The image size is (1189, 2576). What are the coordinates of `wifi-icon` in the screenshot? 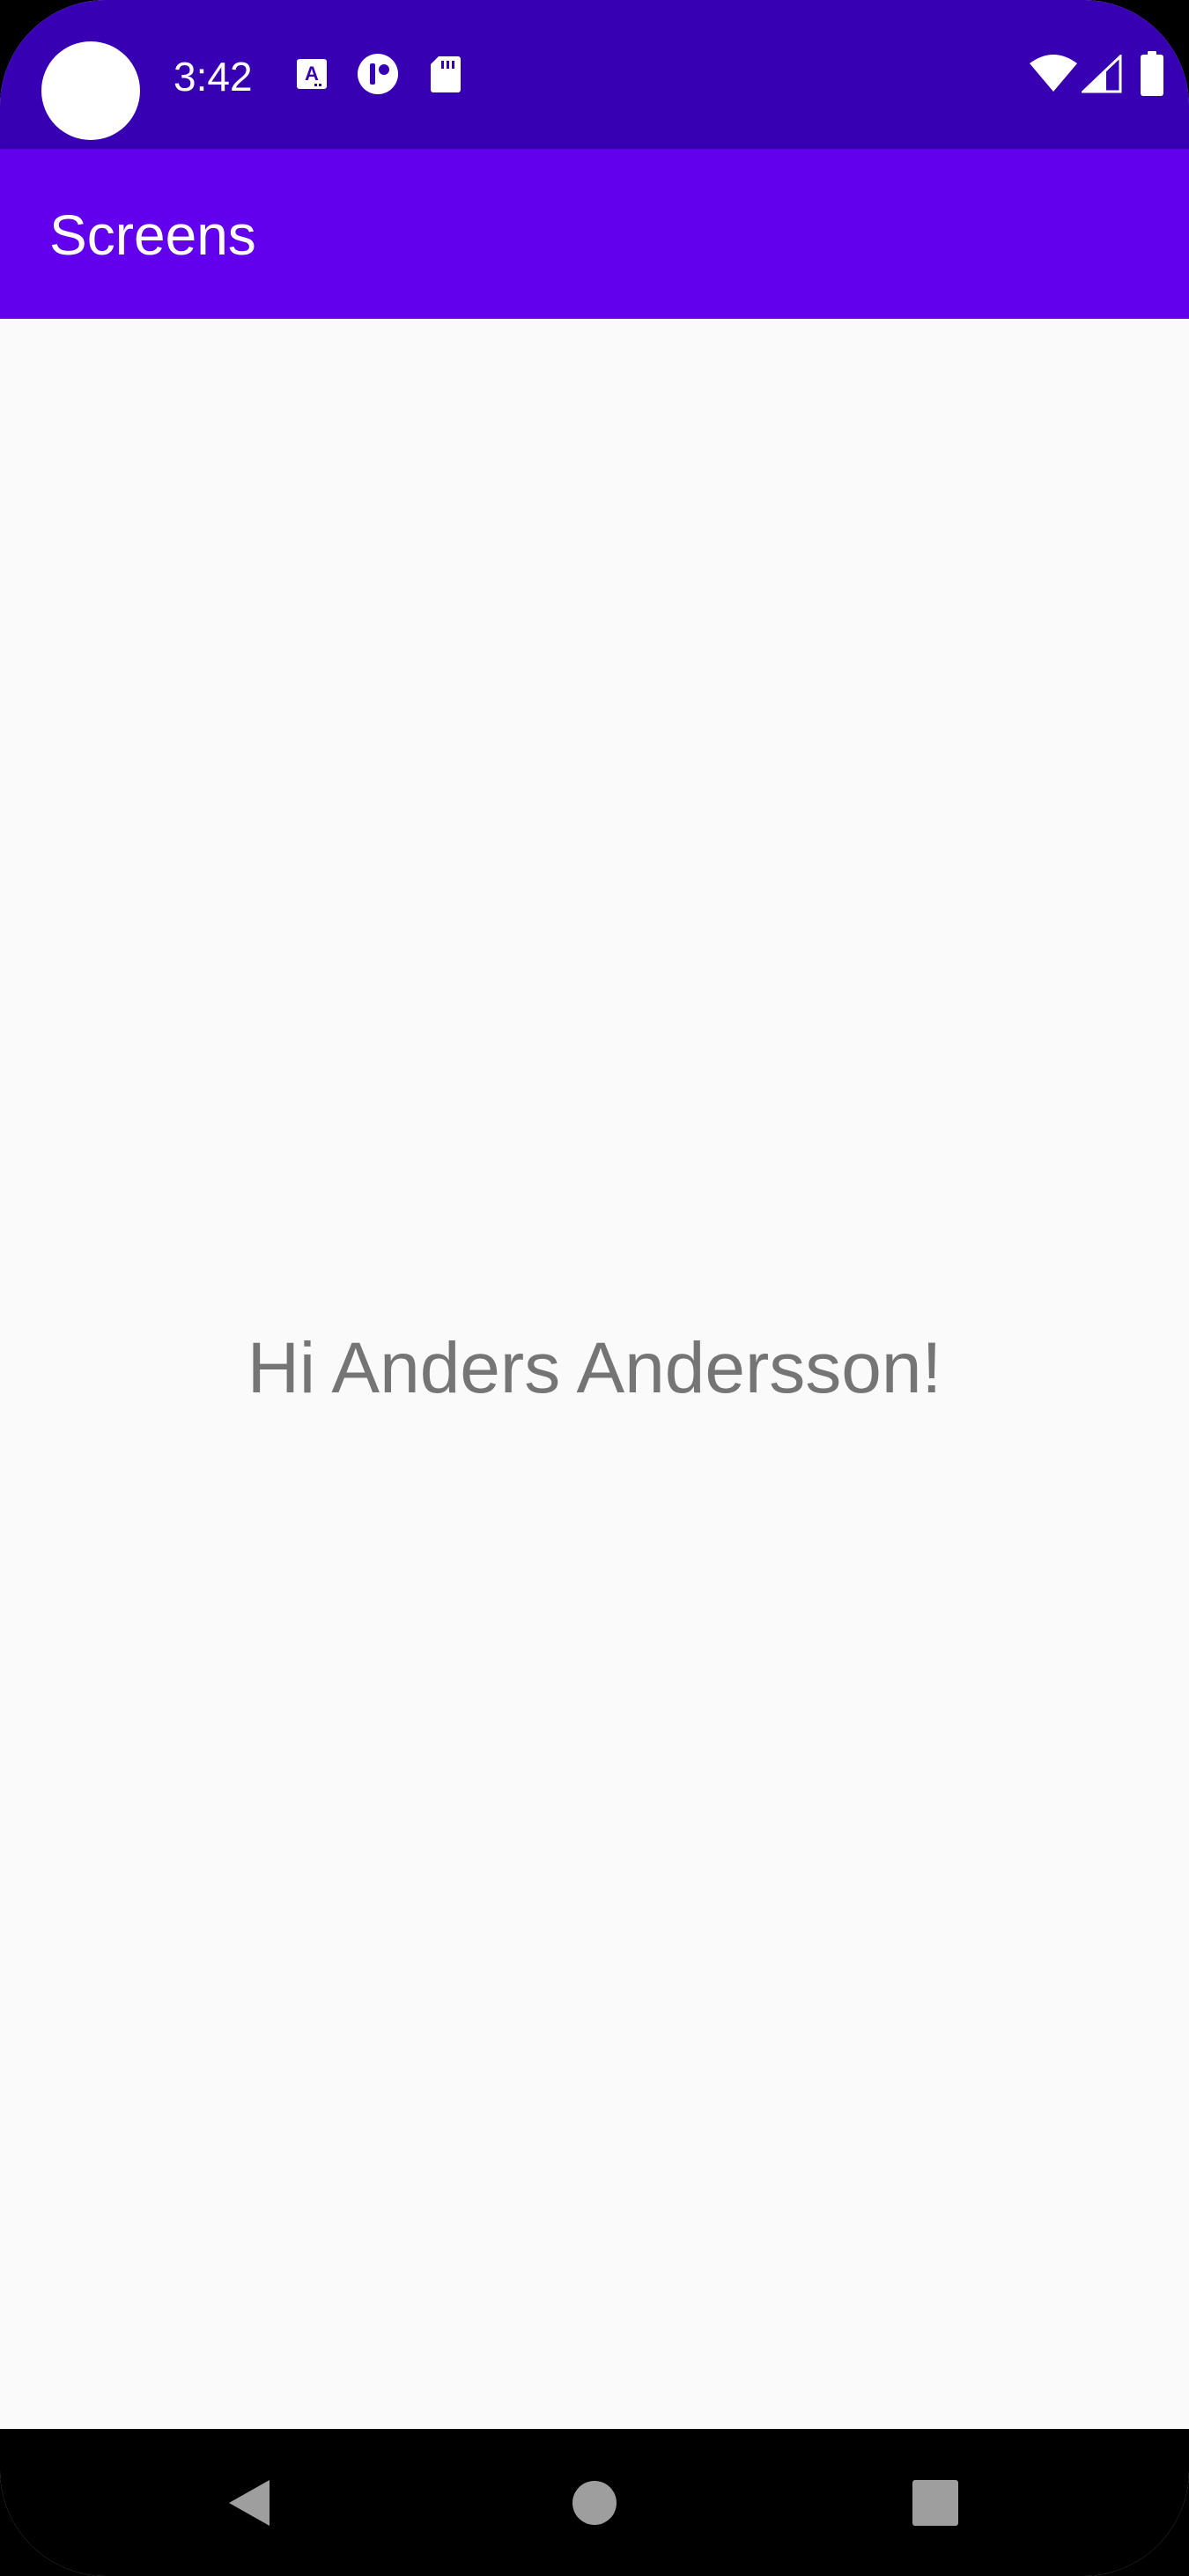 It's located at (1054, 73).